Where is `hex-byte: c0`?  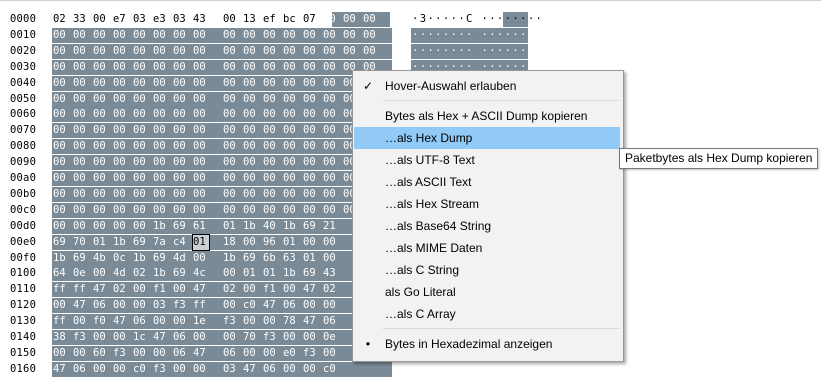 hex-byte: c0 is located at coordinates (141, 369).